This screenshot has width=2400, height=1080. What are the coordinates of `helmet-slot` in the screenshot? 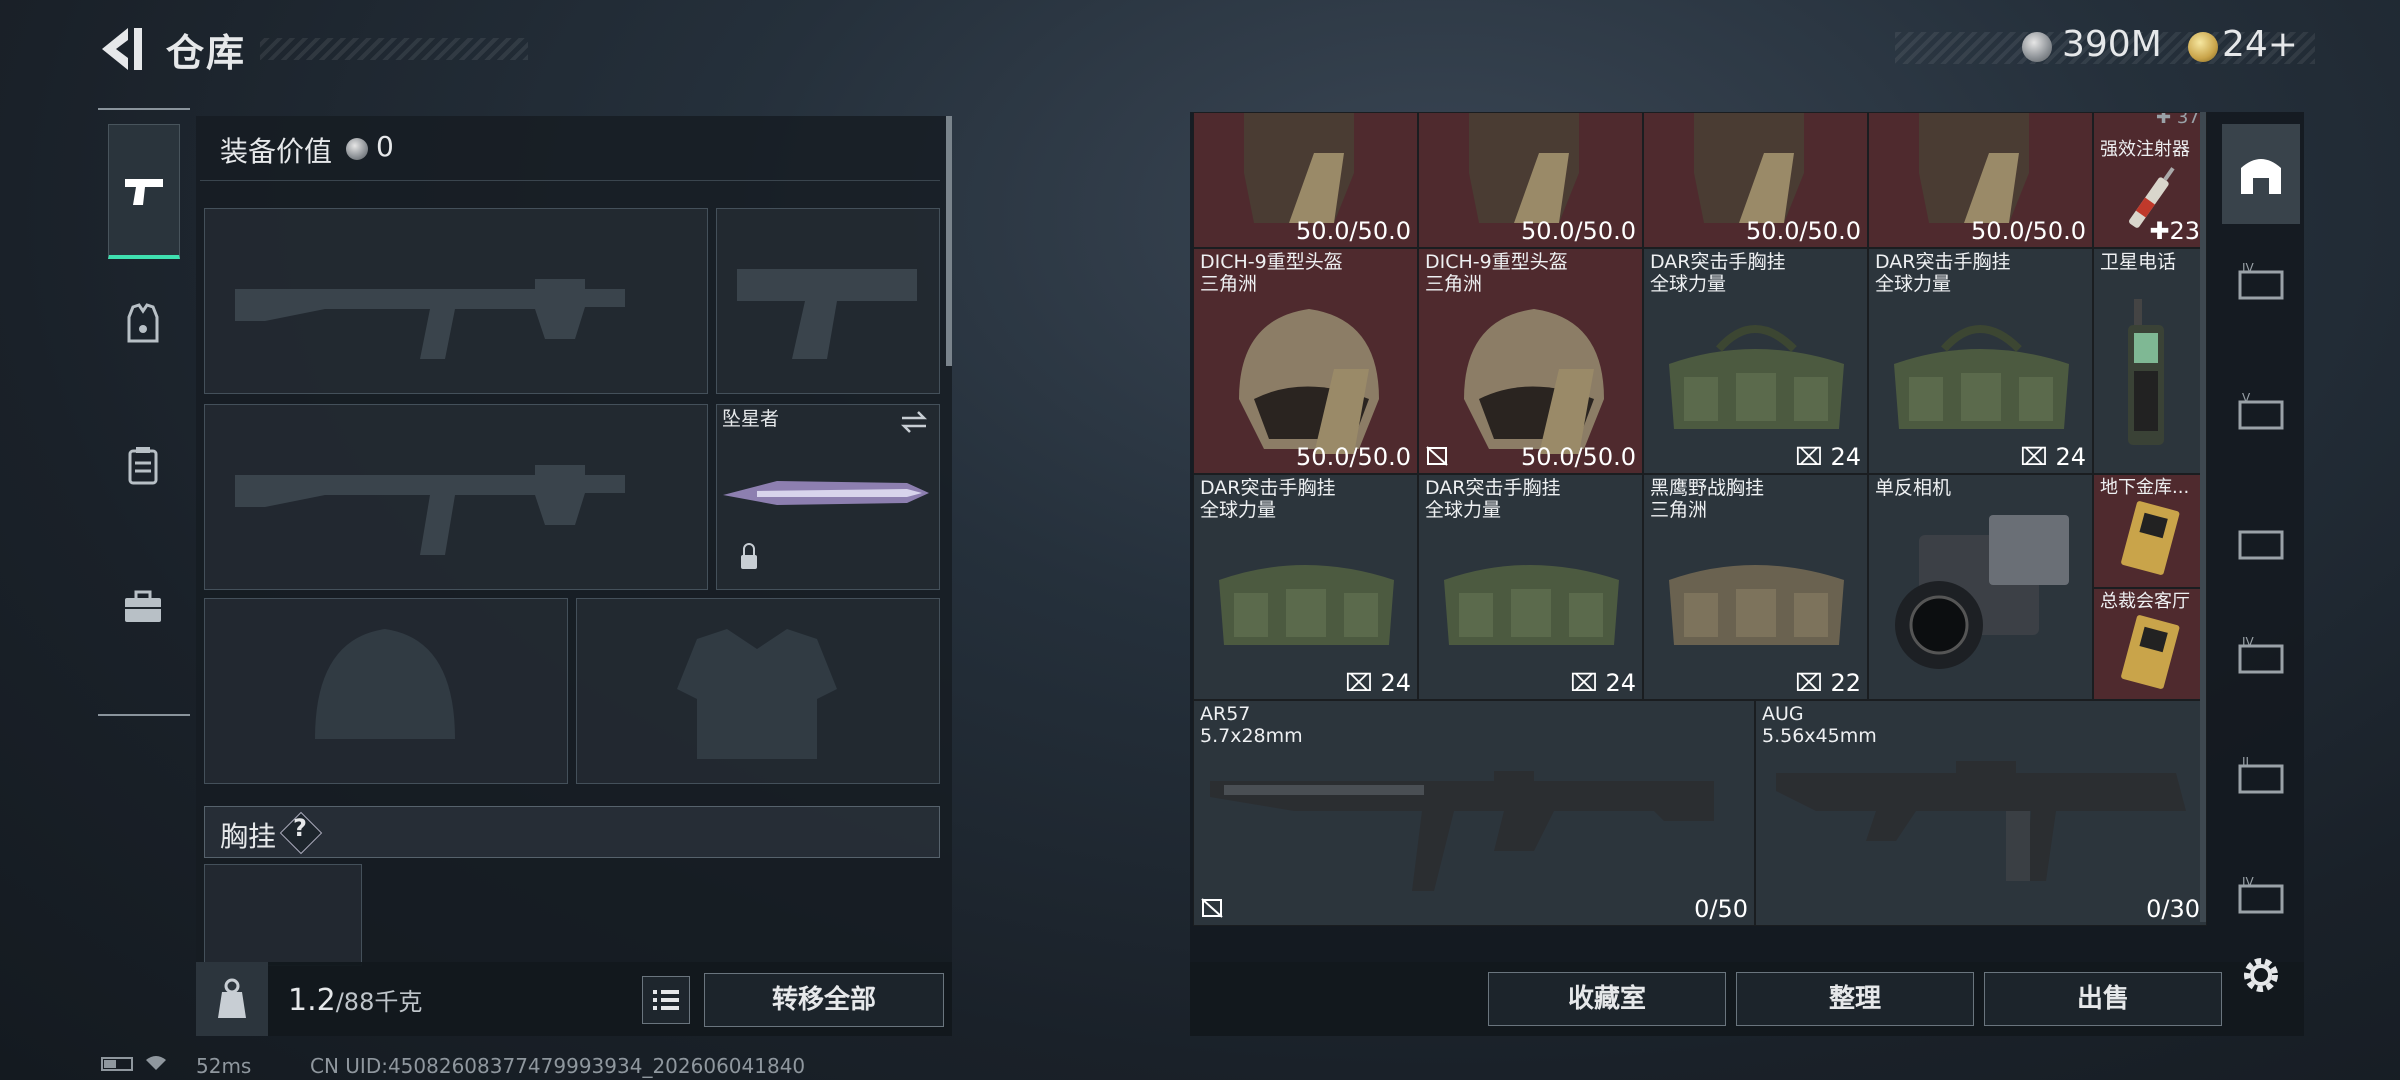 It's located at (386, 691).